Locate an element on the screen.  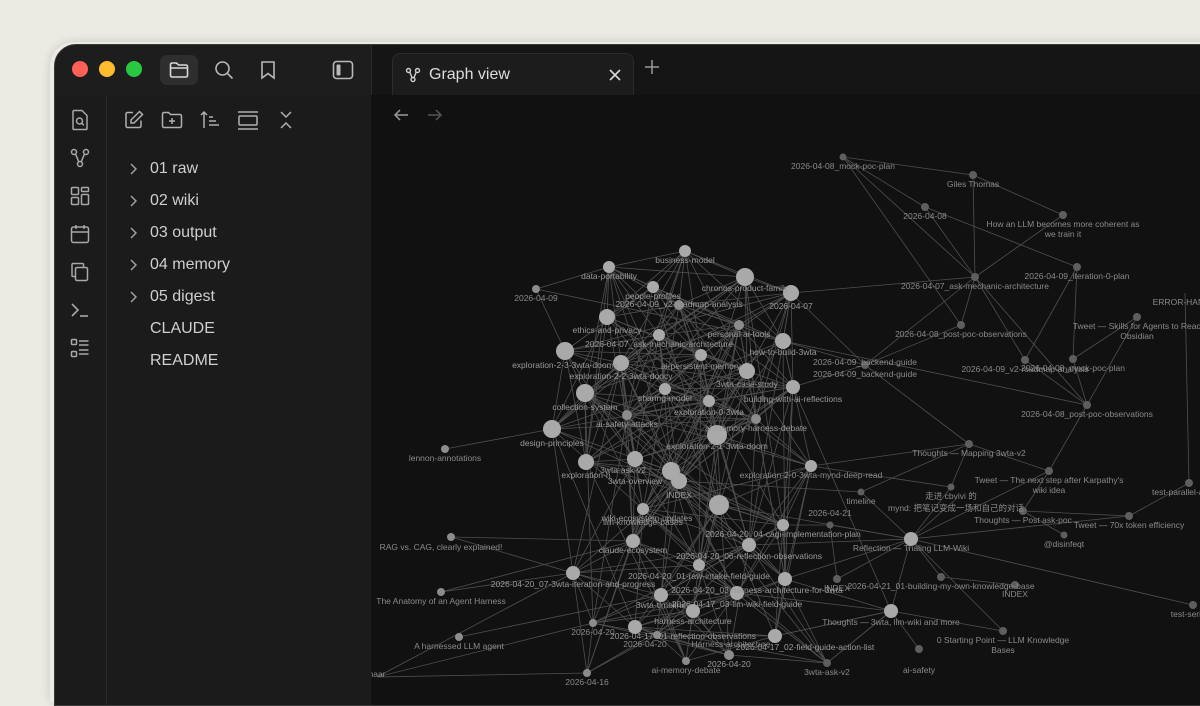
files-toggle-button is located at coordinates (179, 70).